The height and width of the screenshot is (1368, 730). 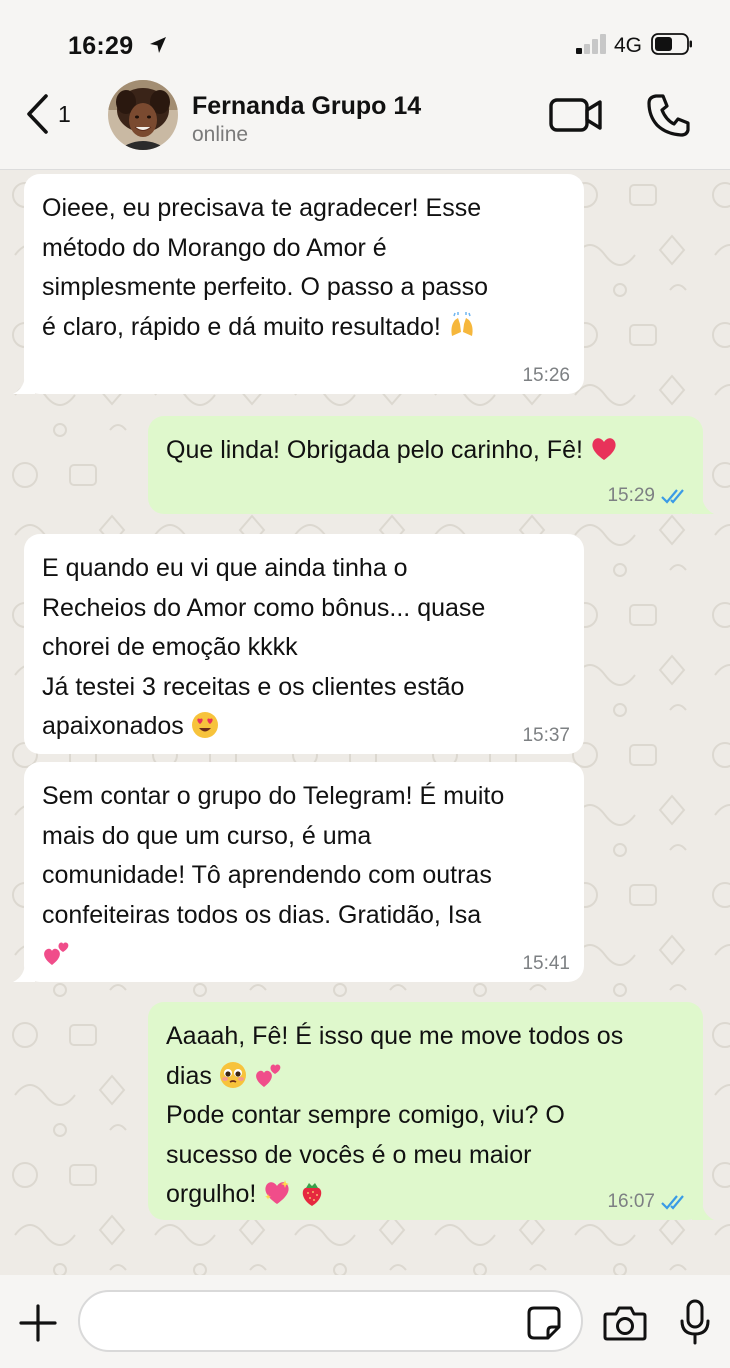 I want to click on message-time: 15:29, so click(x=631, y=495).